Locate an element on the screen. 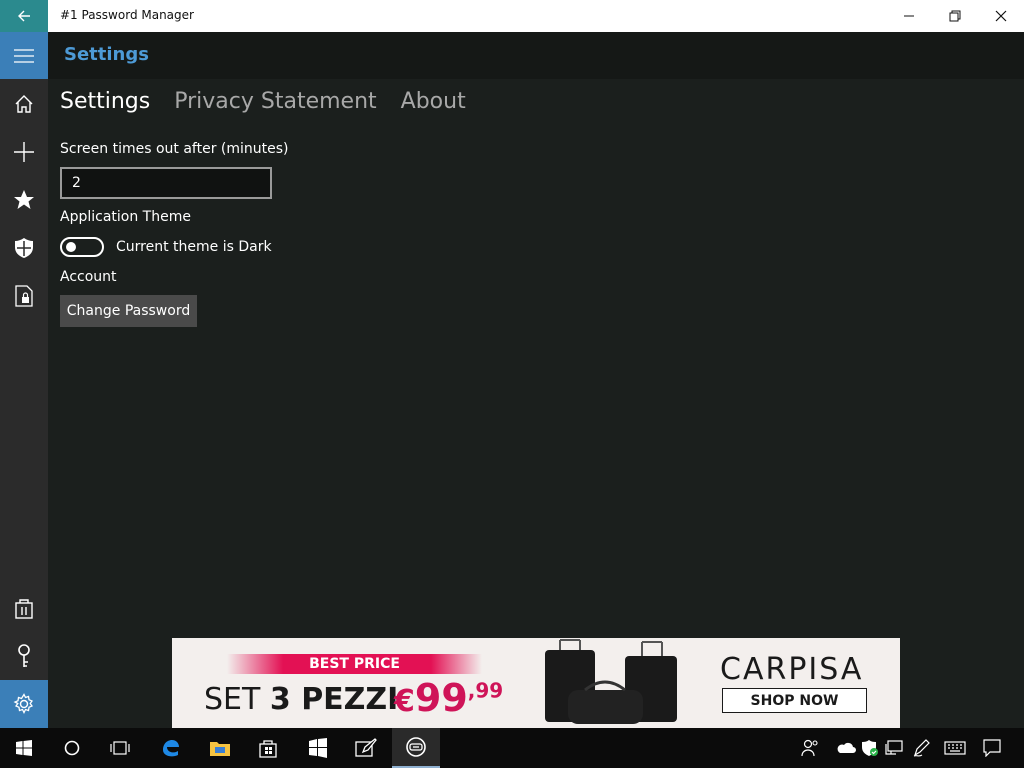 The image size is (1024, 768). task-view-icon is located at coordinates (120, 748).